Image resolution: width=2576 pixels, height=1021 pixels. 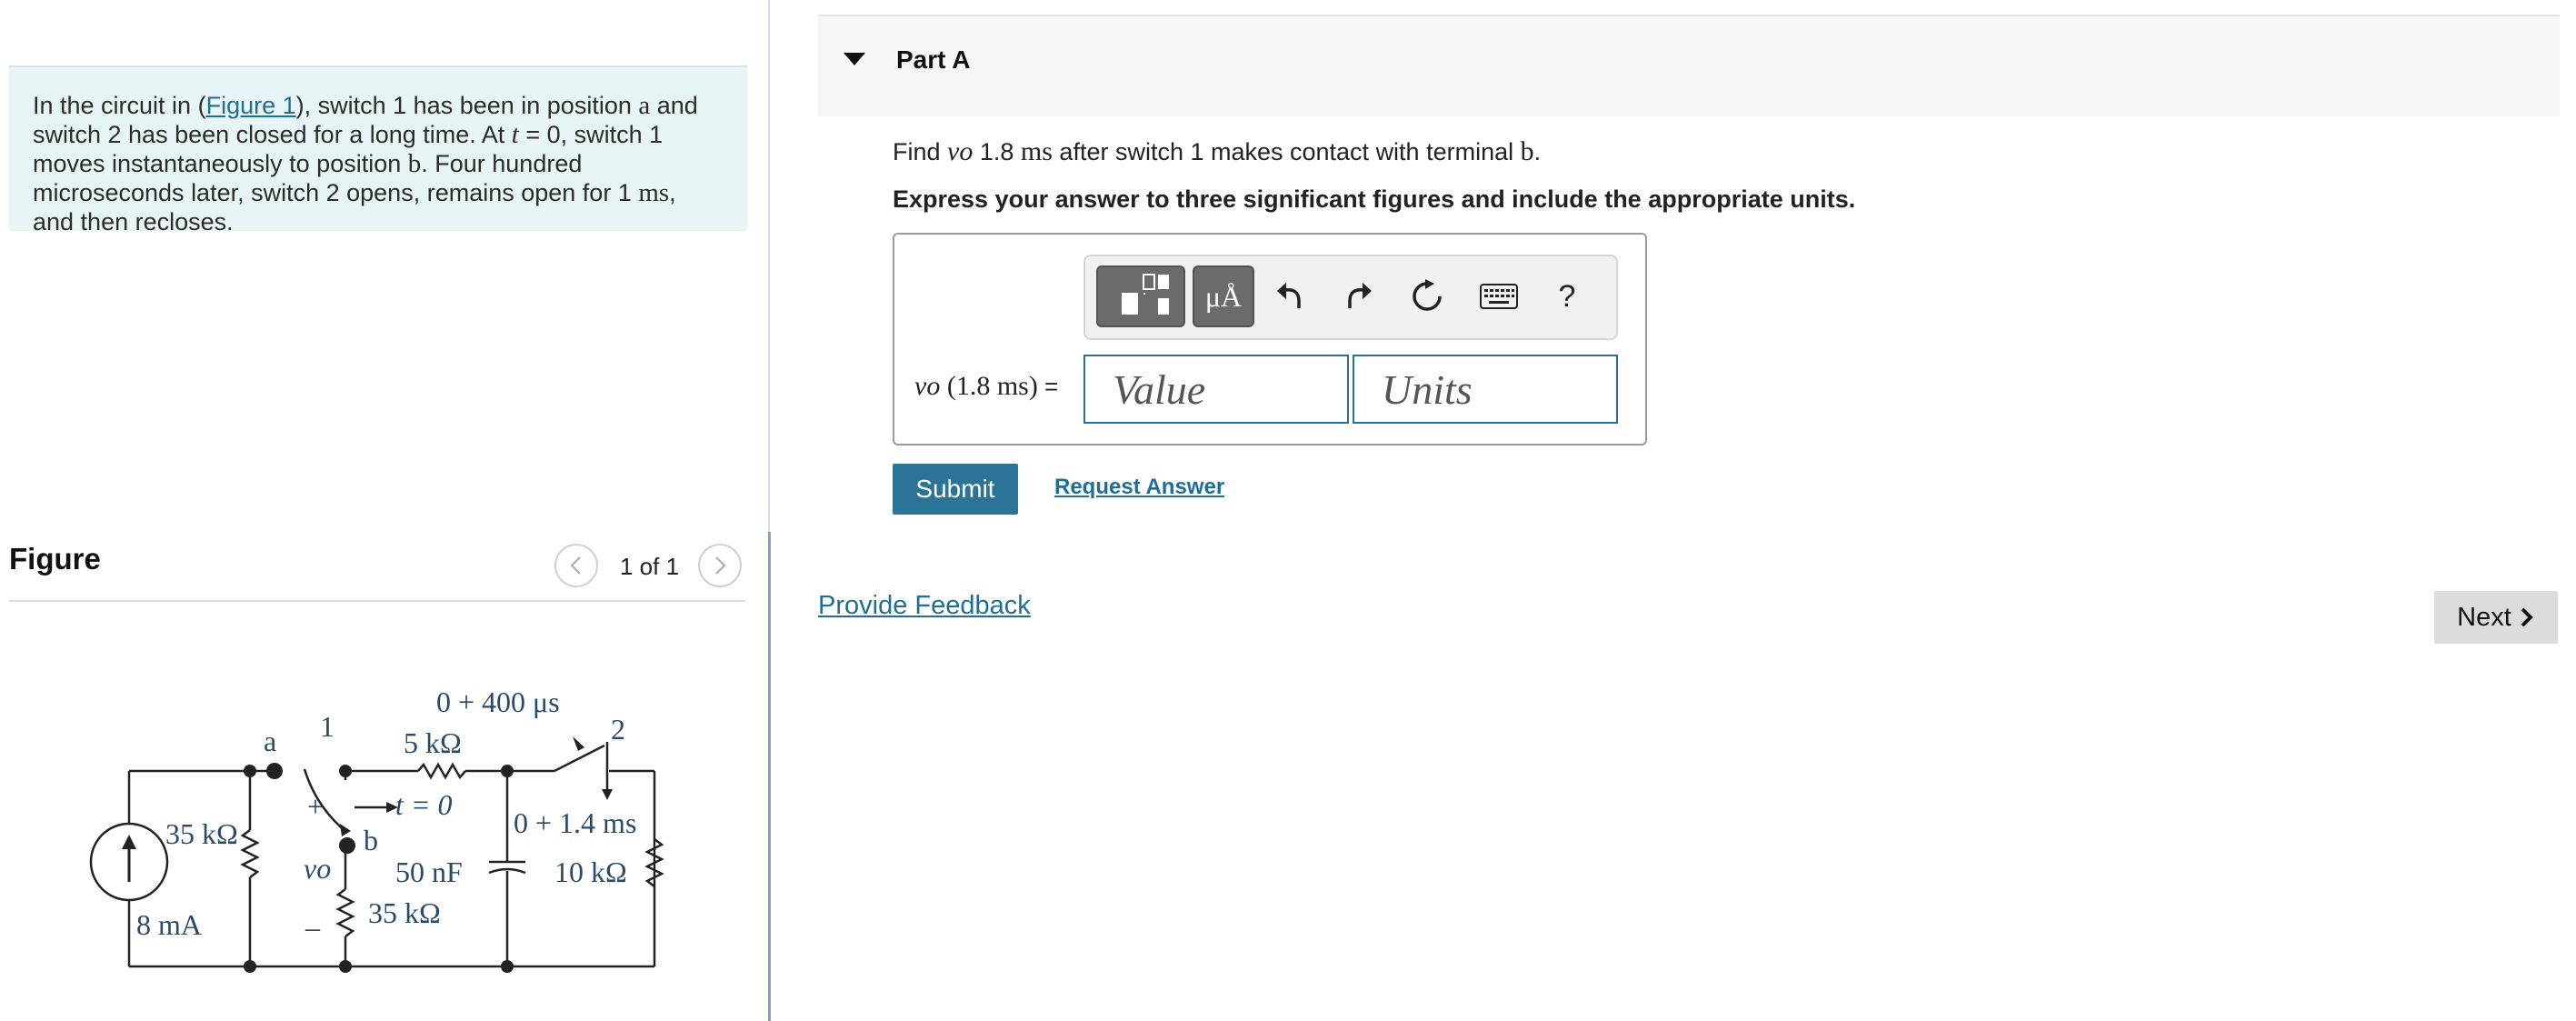 What do you see at coordinates (1223, 296) in the screenshot?
I see `units-button: μÅ` at bounding box center [1223, 296].